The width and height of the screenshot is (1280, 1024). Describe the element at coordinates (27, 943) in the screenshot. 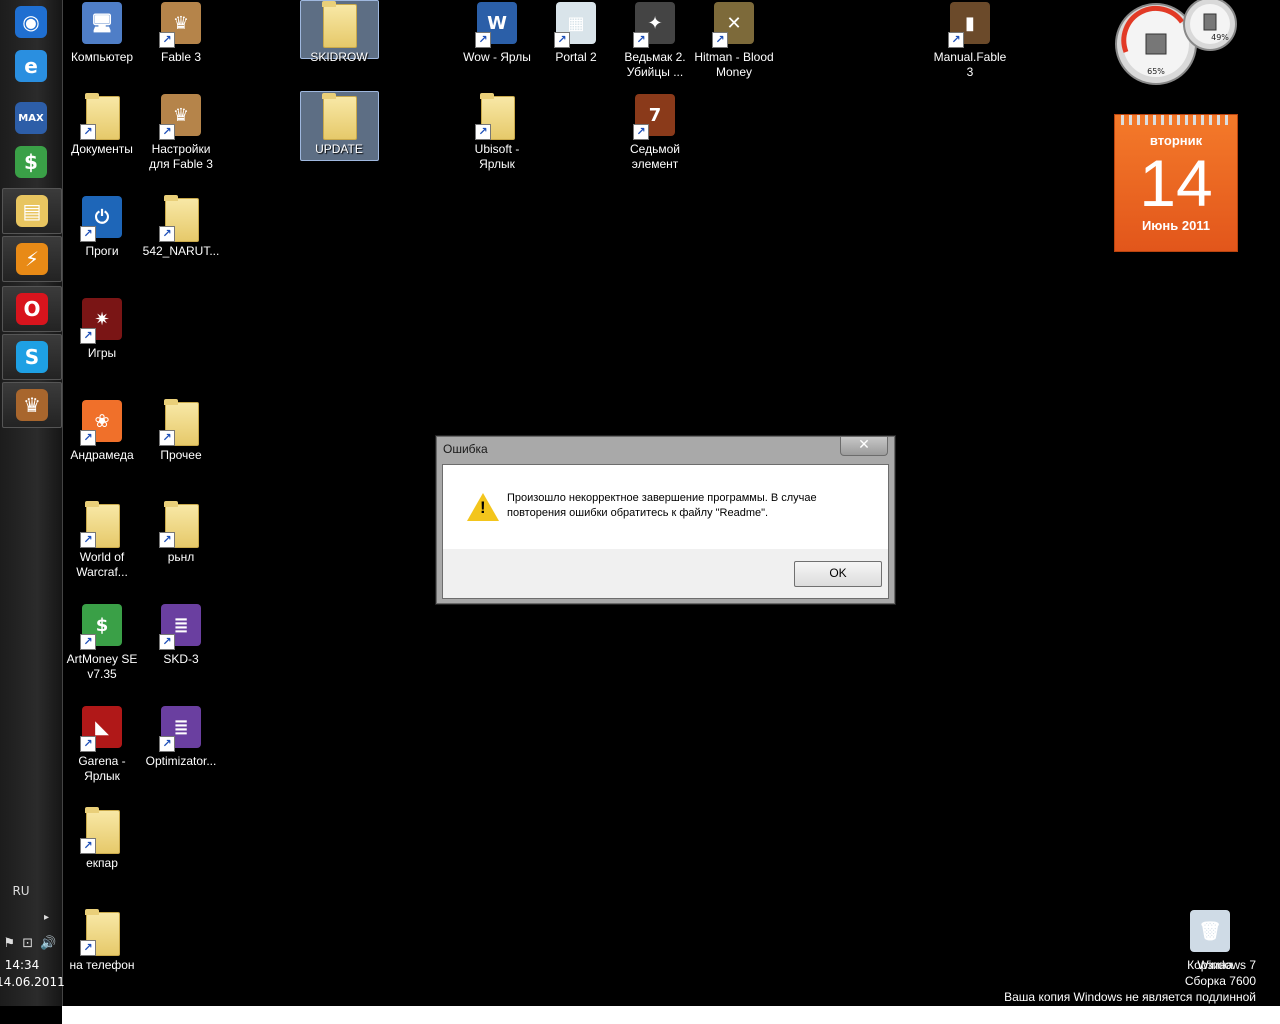

I see `network-icon: ⊡` at that location.